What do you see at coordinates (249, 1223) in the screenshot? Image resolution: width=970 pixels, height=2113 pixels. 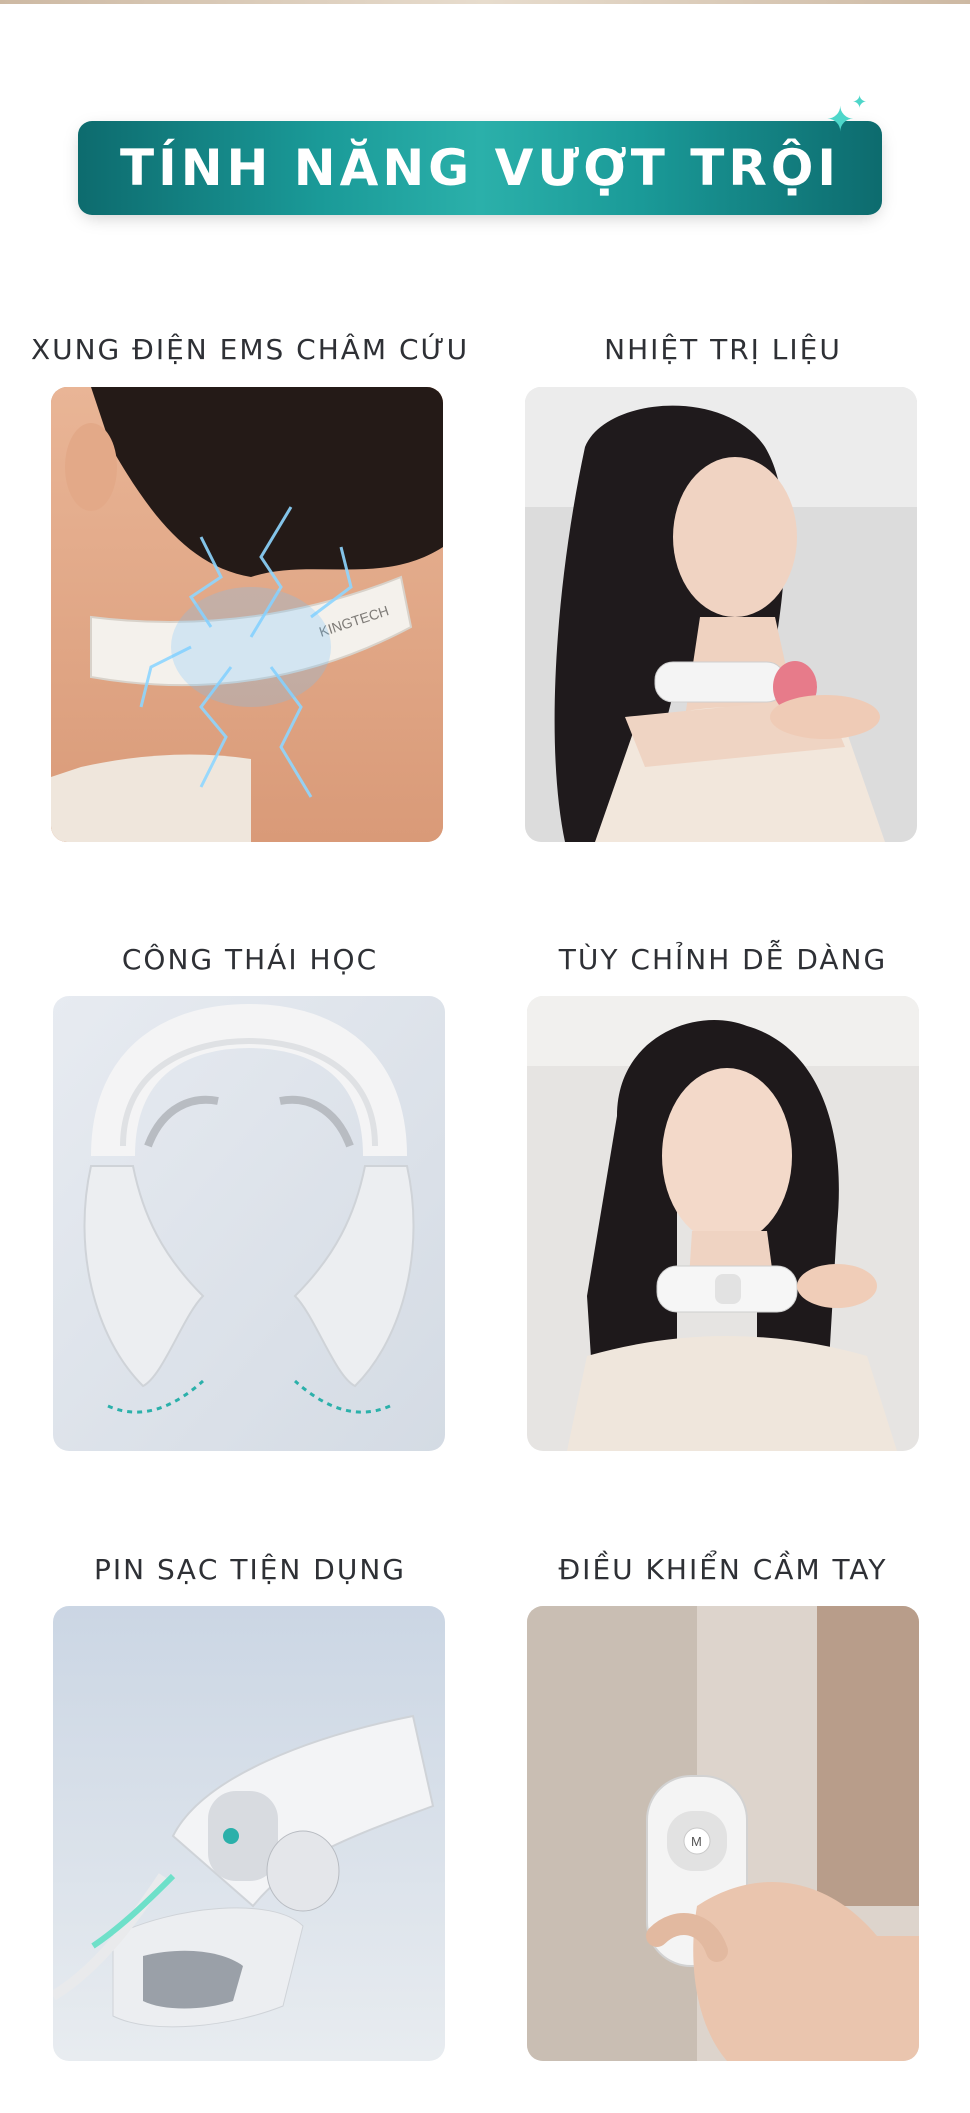 I see `feature-image-ergonomic` at bounding box center [249, 1223].